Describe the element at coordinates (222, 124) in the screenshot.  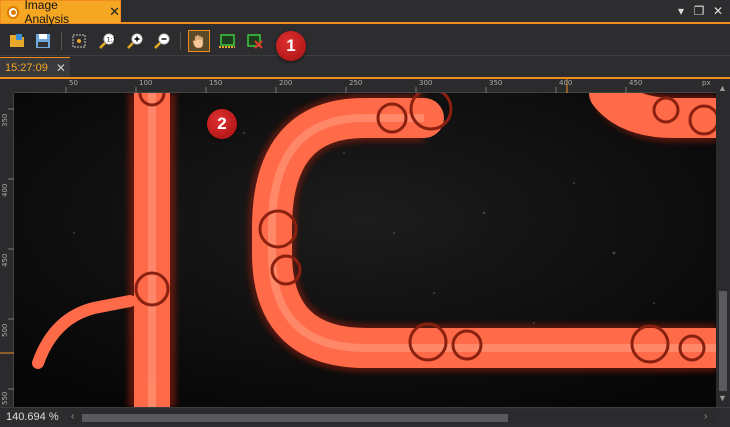
I see `callout-badge-2: 2` at that location.